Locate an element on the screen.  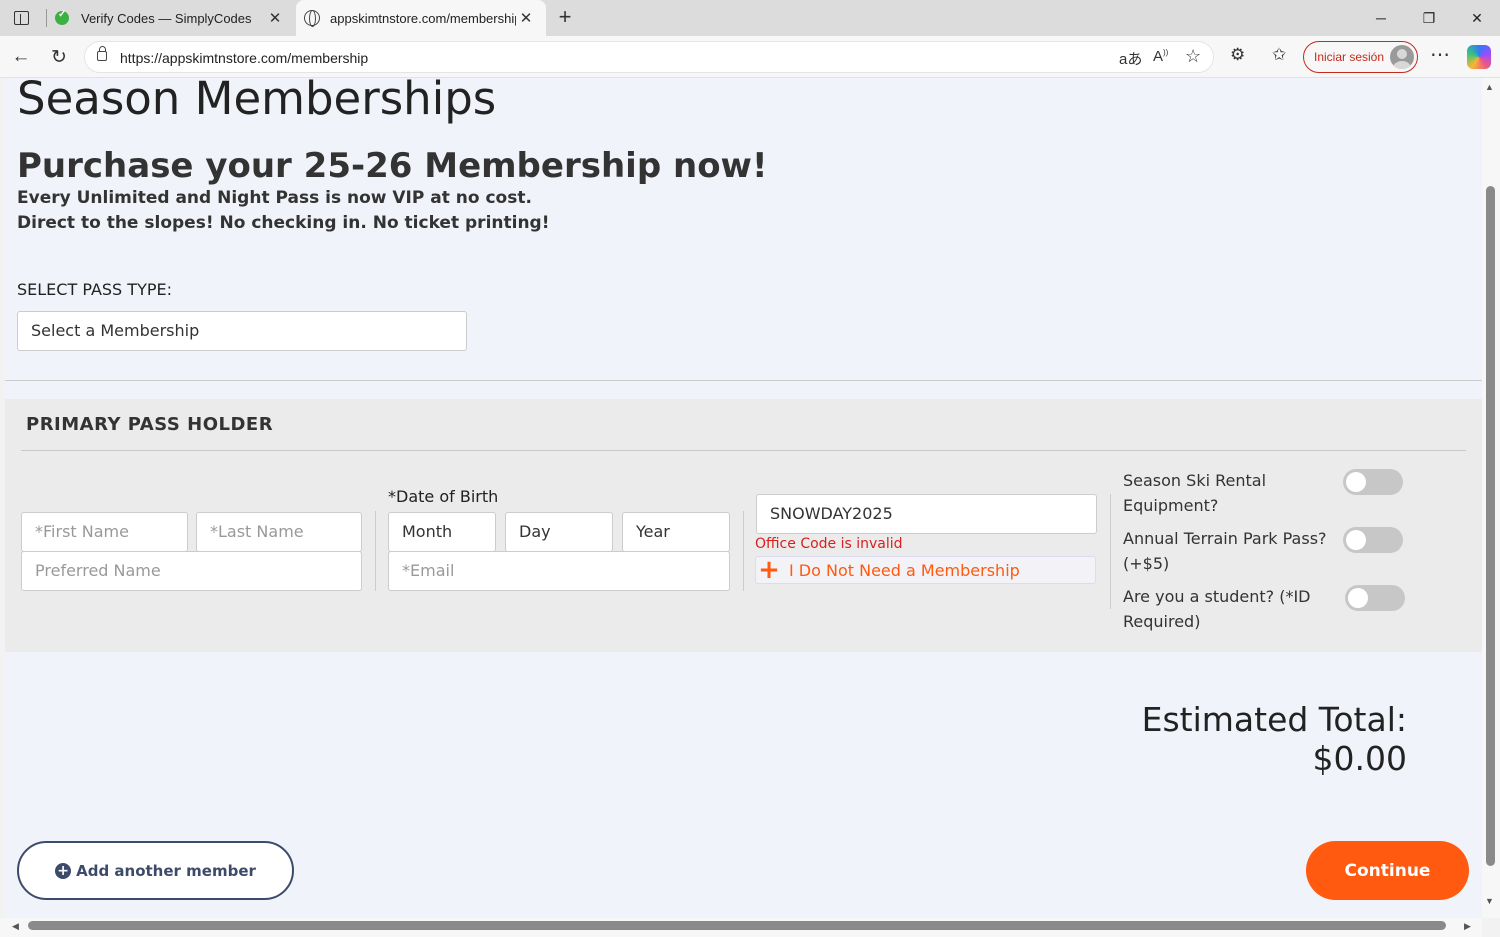
tab-title: appskimtnstore.com/membership is located at coordinates (423, 18).